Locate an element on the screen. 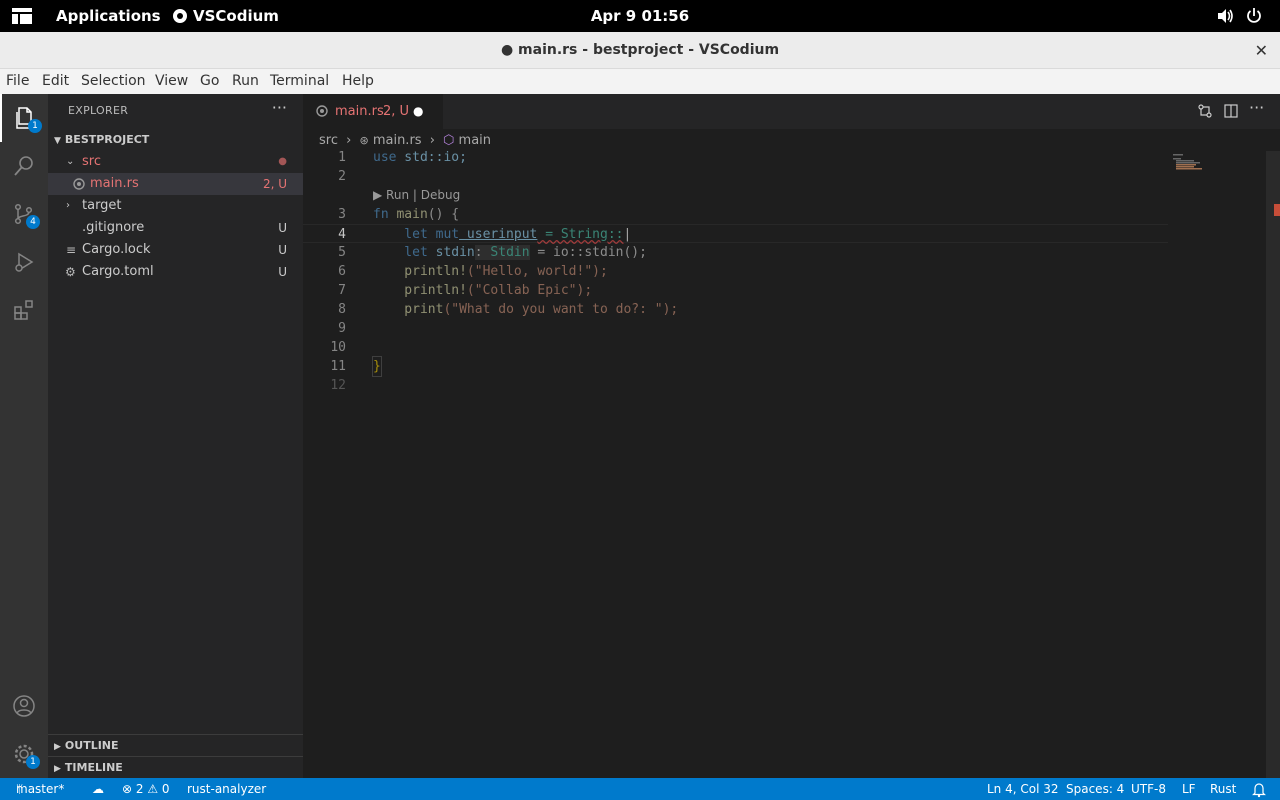  activity-bar: 1 4 1 is located at coordinates (24, 436).